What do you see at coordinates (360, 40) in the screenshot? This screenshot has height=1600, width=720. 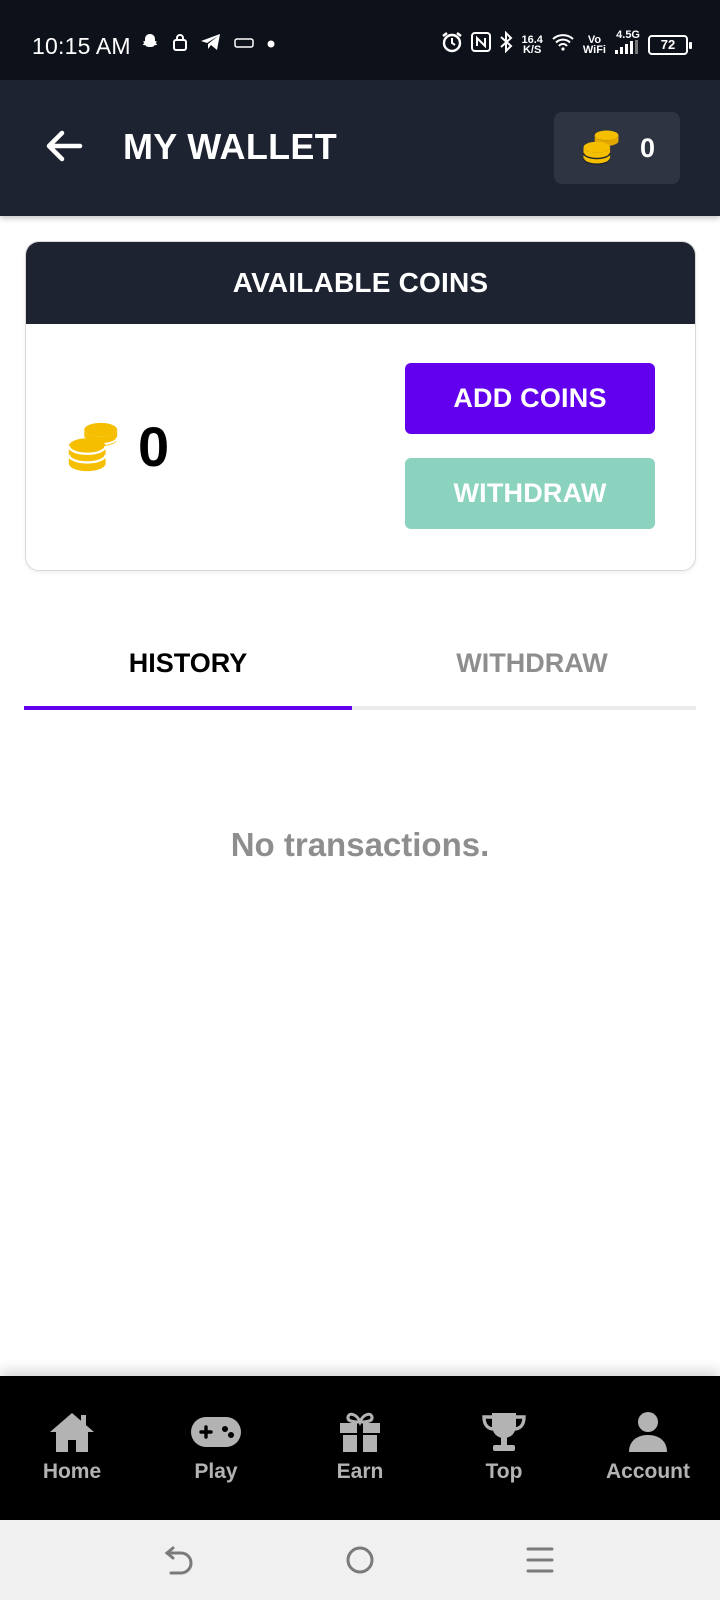 I see `status-bar: 10:15 AM 16.4 K/S Vo WiFi 4.5G 72` at bounding box center [360, 40].